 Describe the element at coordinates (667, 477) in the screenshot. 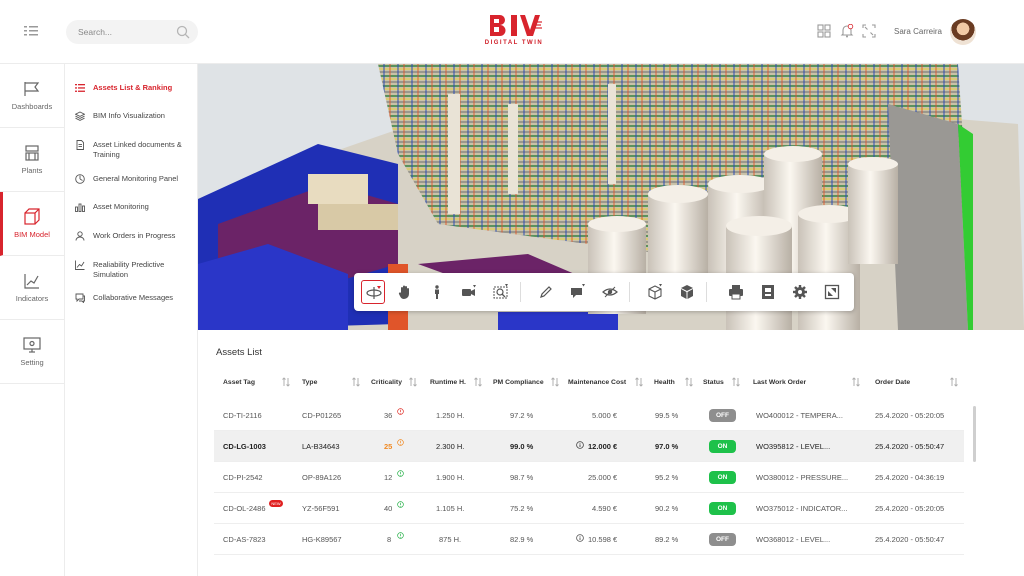

I see `cell-health: 95.2 %` at that location.